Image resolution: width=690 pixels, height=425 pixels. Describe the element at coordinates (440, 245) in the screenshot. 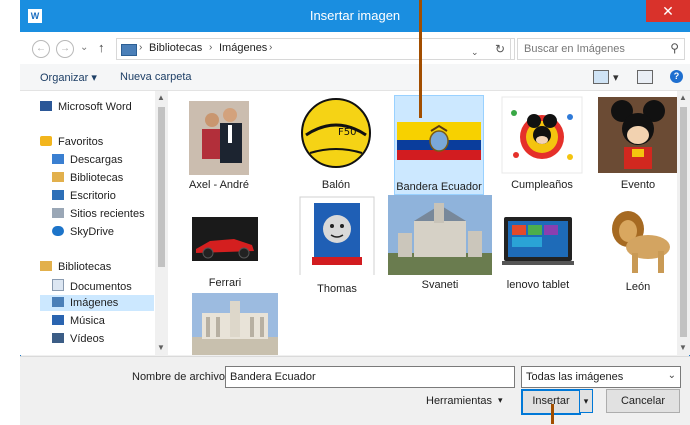

I see `file-tile-svaneti: Svaneti` at that location.